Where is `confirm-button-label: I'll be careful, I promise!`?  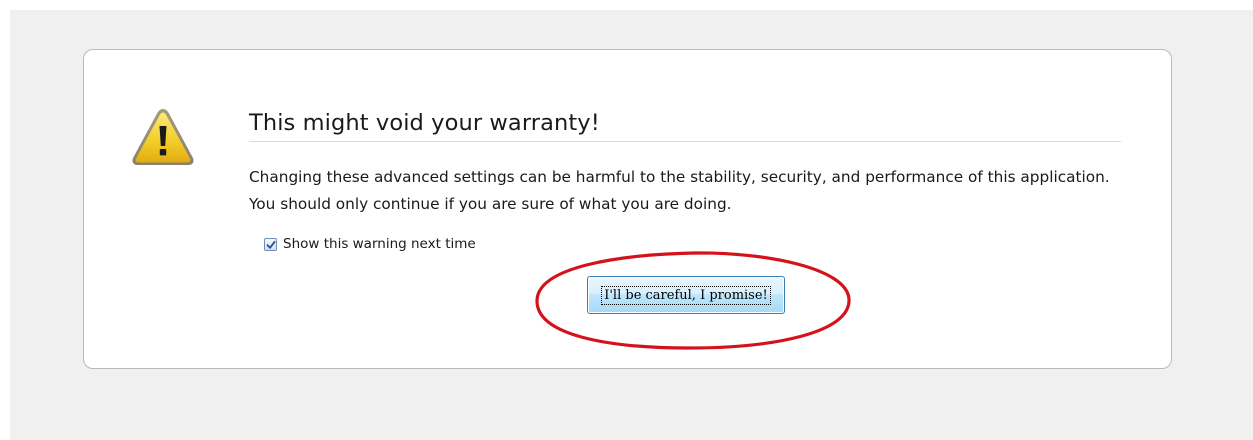 confirm-button-label: I'll be careful, I promise! is located at coordinates (686, 295).